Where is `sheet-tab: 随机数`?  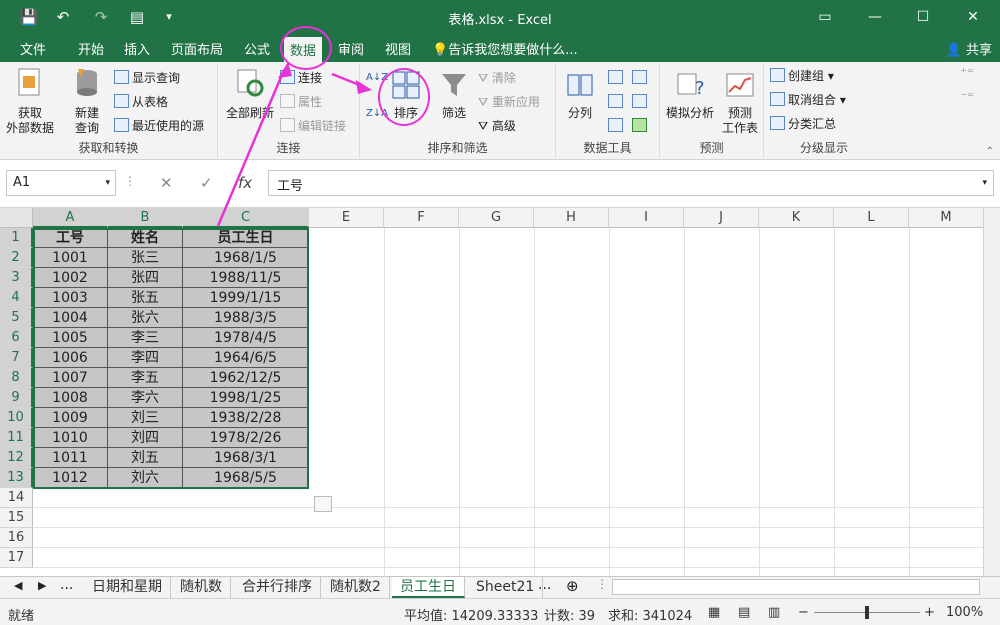
sheet-tab: 随机数 is located at coordinates (201, 587).